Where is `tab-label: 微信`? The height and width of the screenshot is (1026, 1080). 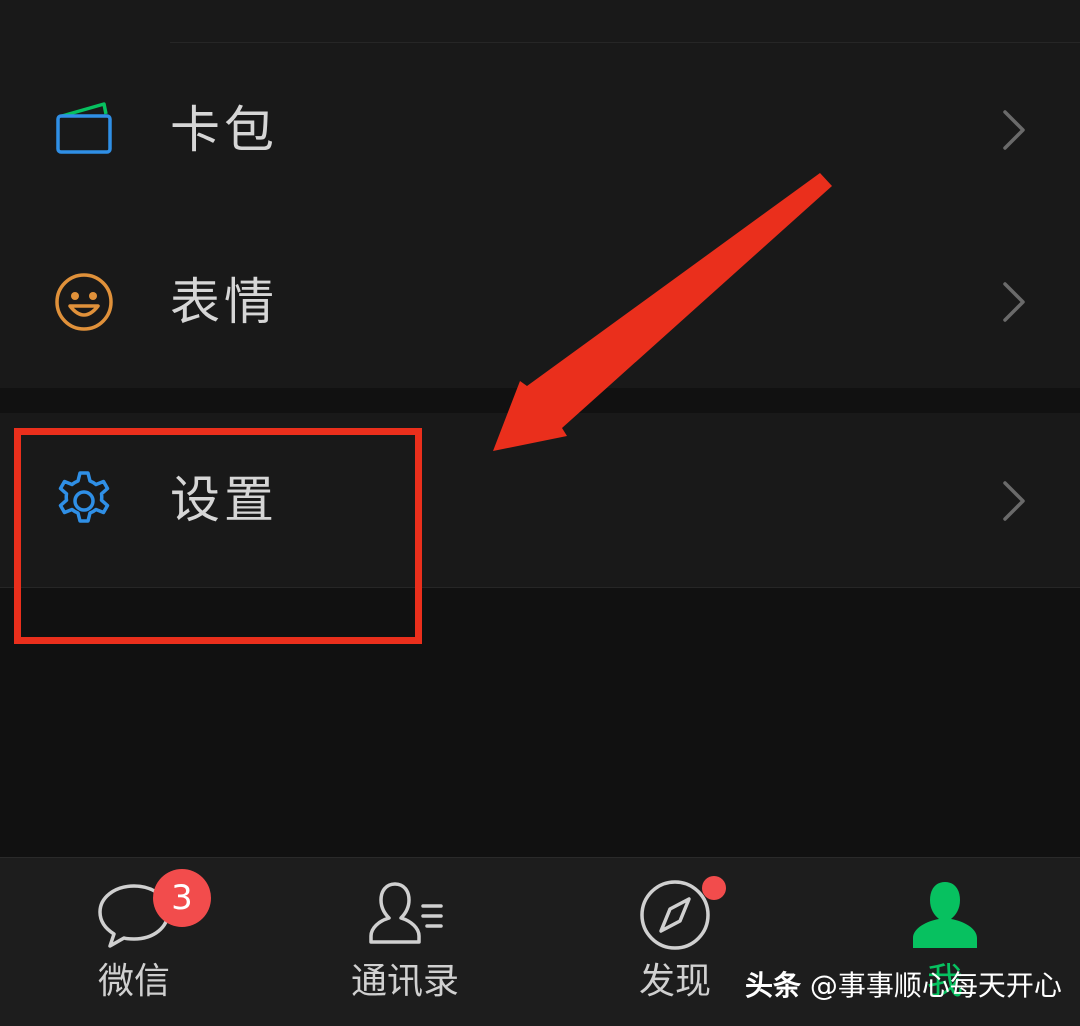 tab-label: 微信 is located at coordinates (133, 981).